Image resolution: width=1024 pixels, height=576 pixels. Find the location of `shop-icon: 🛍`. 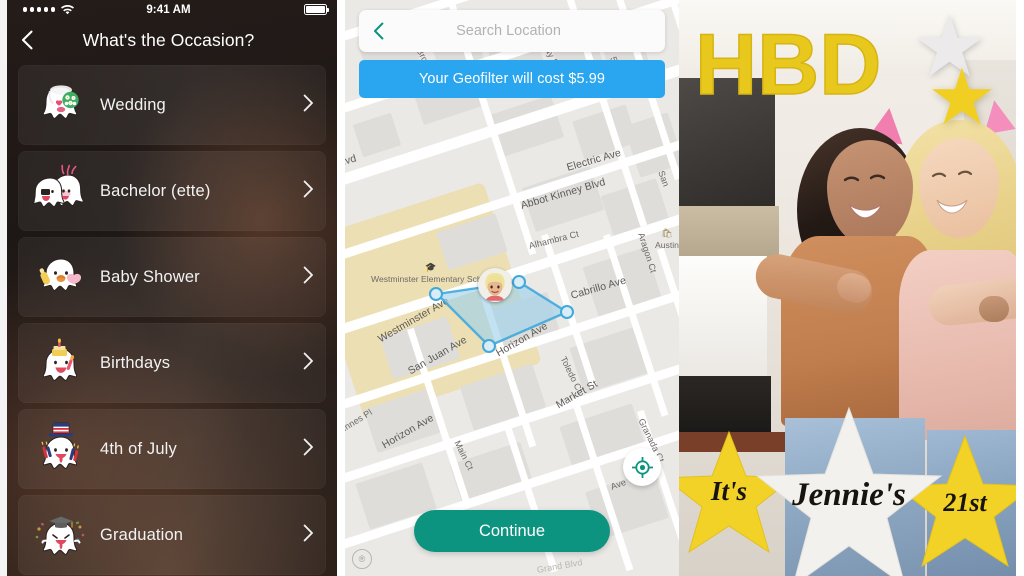

shop-icon: 🛍 is located at coordinates (667, 233).